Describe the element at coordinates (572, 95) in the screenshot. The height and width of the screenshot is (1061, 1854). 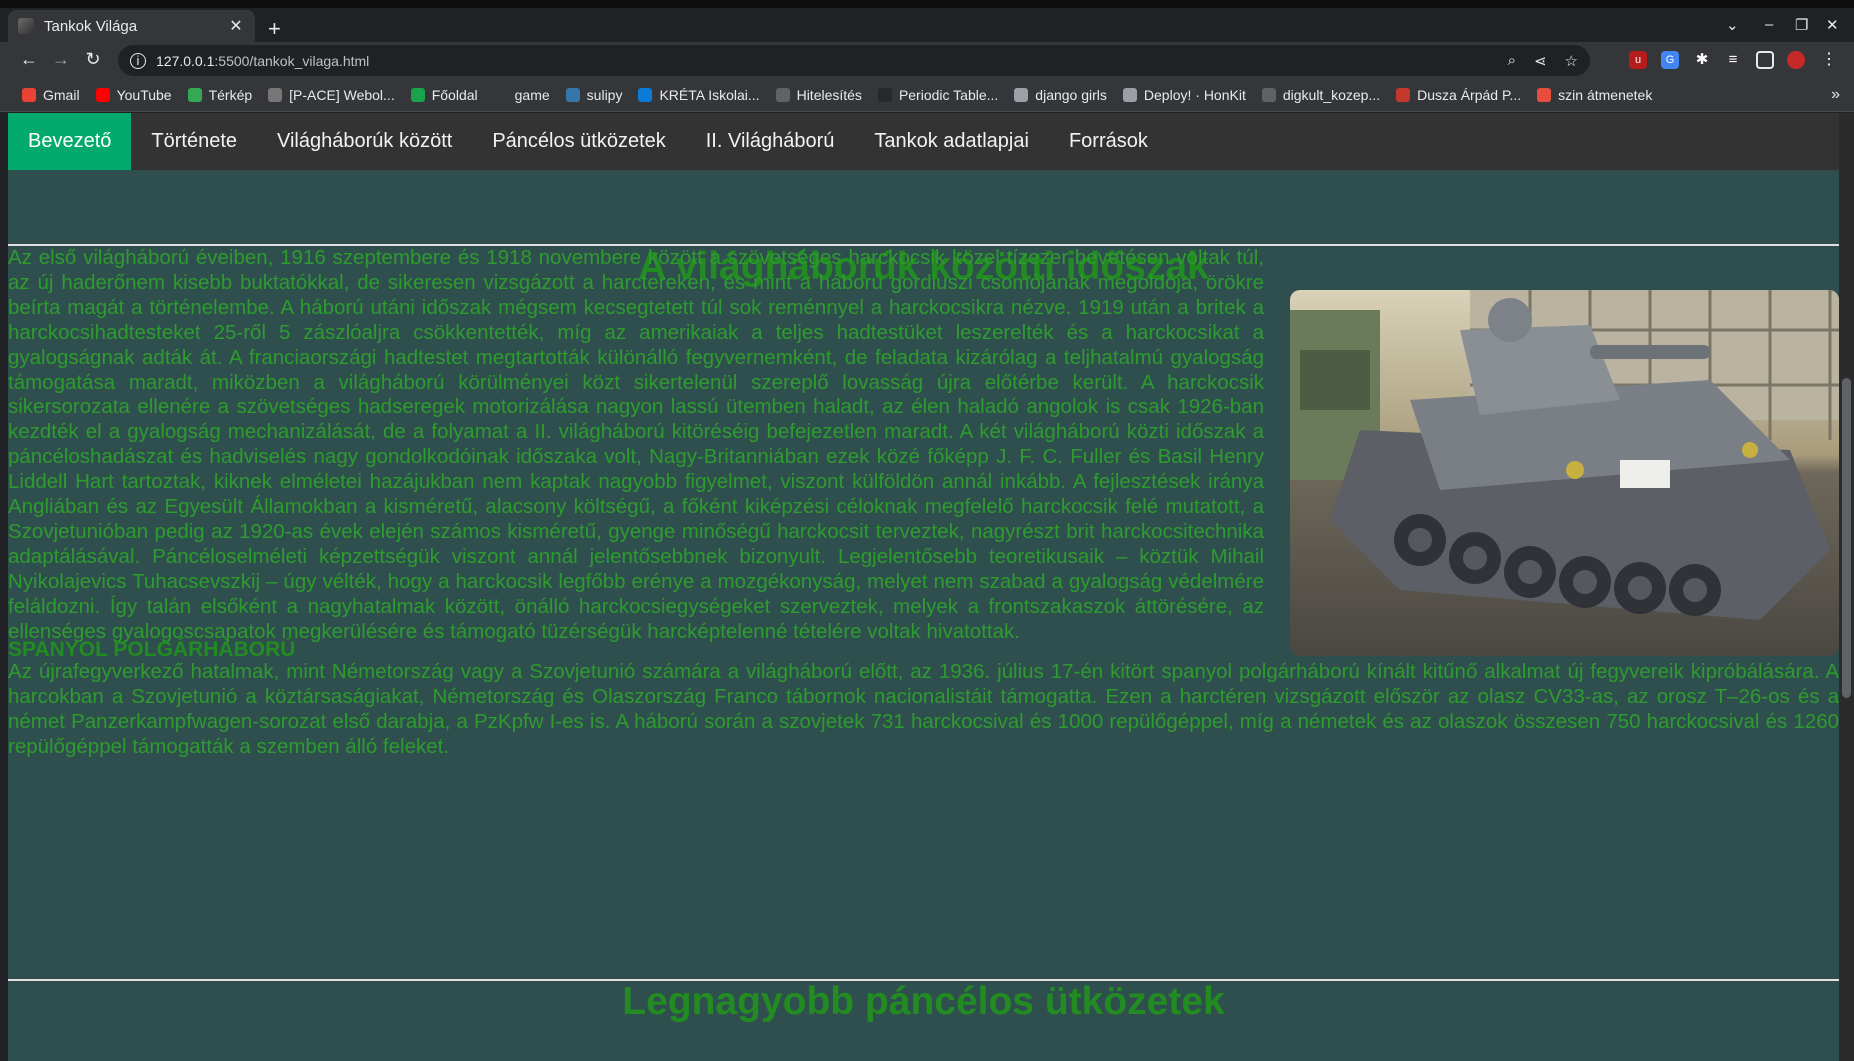
I see `python-icon` at that location.